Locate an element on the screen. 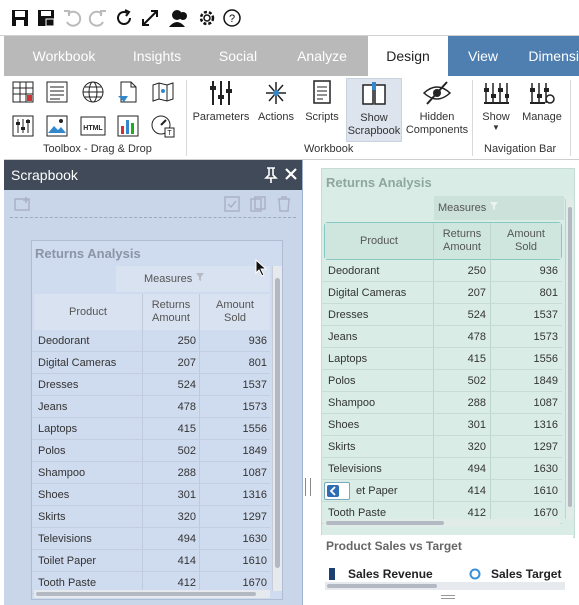  image-icon is located at coordinates (57, 126).